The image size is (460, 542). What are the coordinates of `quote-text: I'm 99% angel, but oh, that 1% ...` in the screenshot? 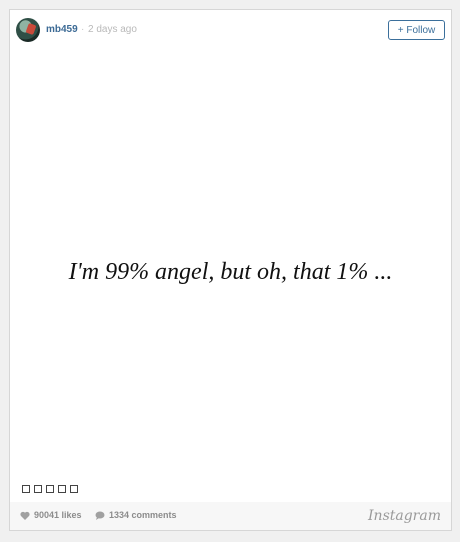 It's located at (230, 271).